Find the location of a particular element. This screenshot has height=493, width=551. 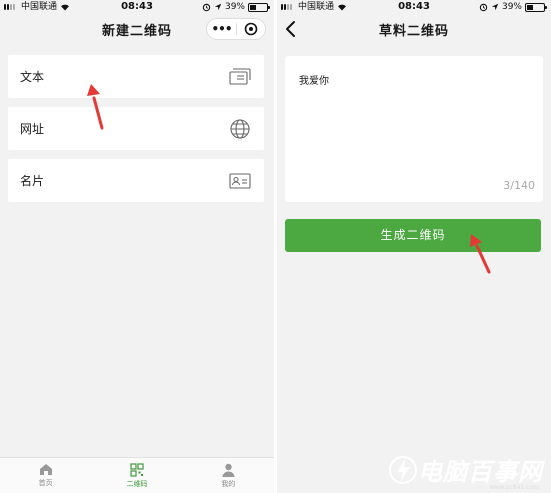

content-textarea: 我爱你 3/140 is located at coordinates (414, 129).